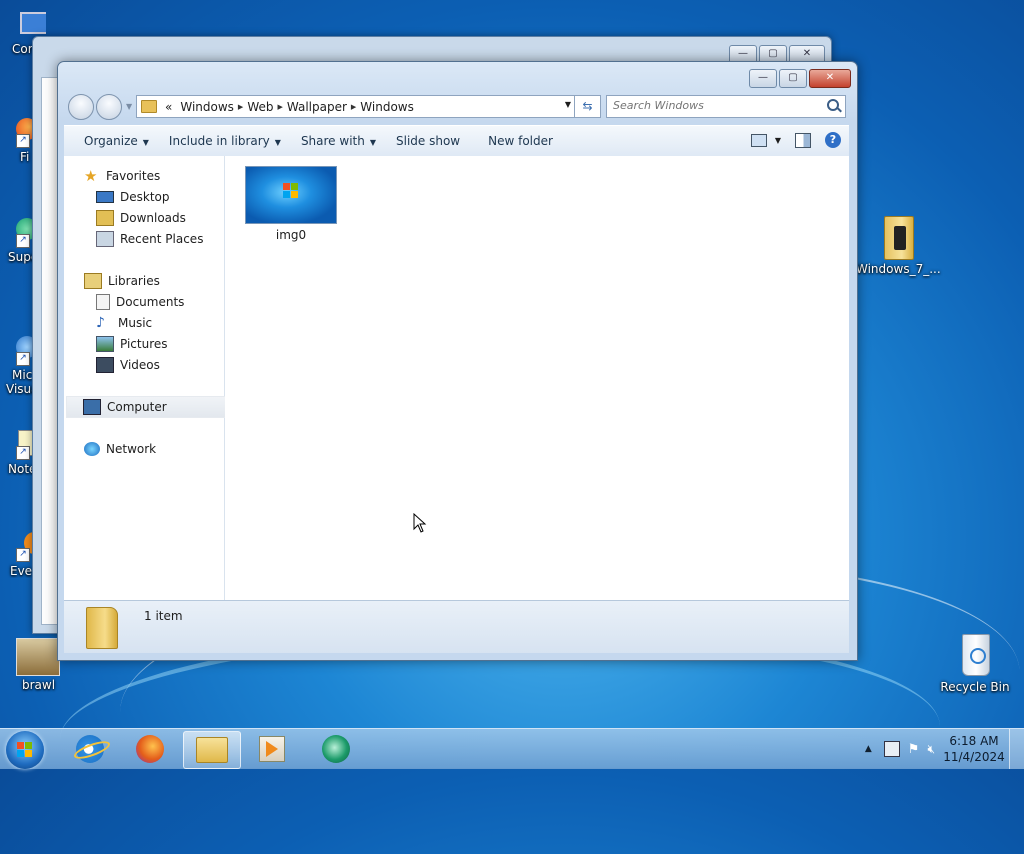 The height and width of the screenshot is (854, 1024). What do you see at coordinates (898, 237) in the screenshot?
I see `archive-folder-icon` at bounding box center [898, 237].